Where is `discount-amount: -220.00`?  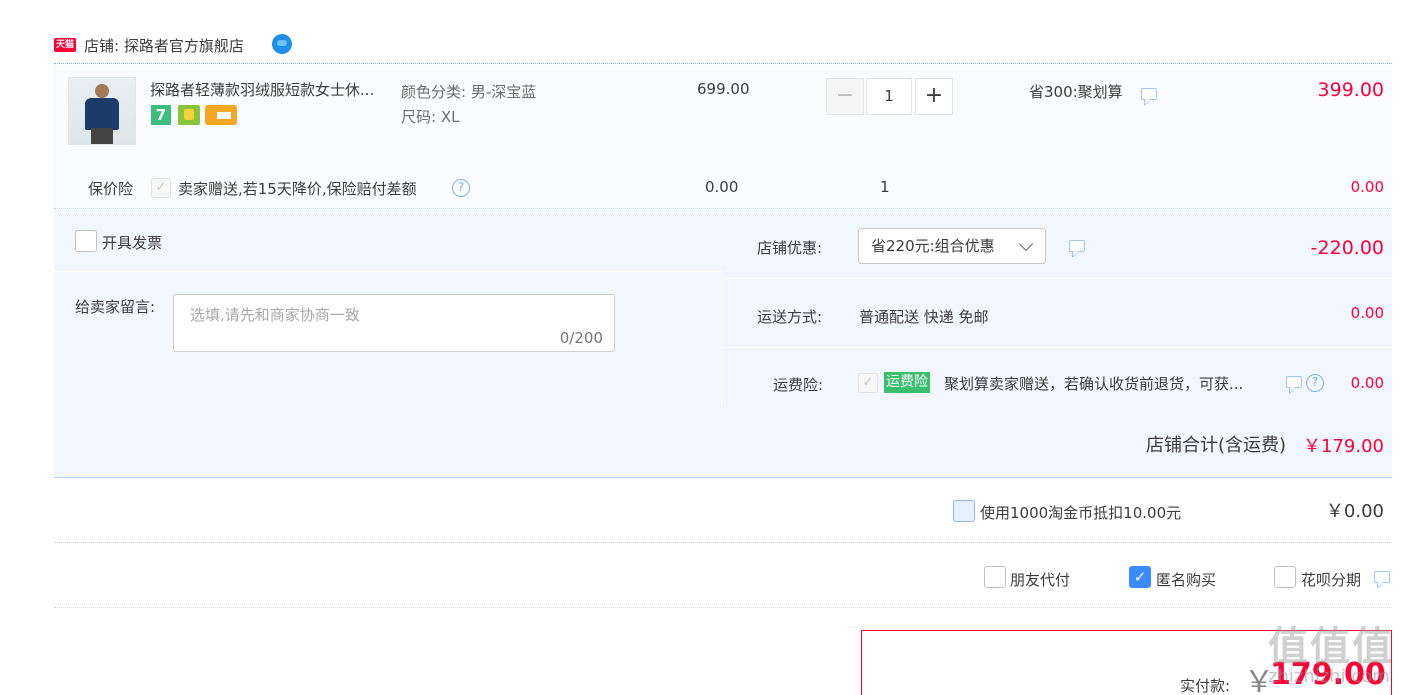 discount-amount: -220.00 is located at coordinates (1347, 248).